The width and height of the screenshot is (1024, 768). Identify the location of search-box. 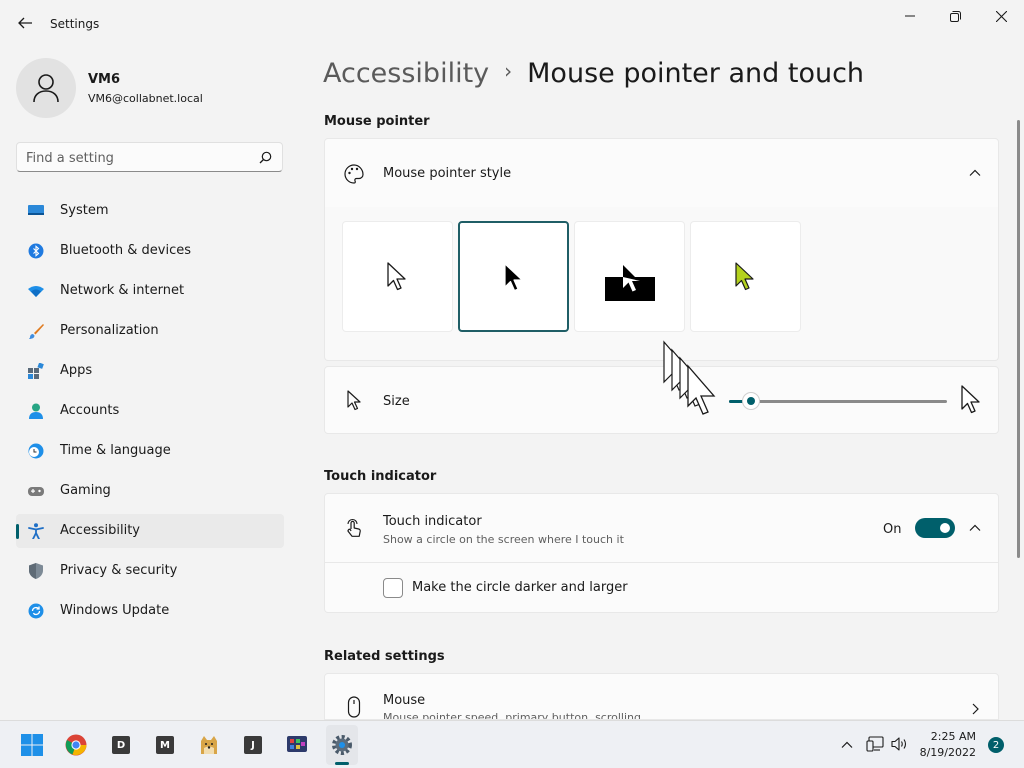
(149, 157).